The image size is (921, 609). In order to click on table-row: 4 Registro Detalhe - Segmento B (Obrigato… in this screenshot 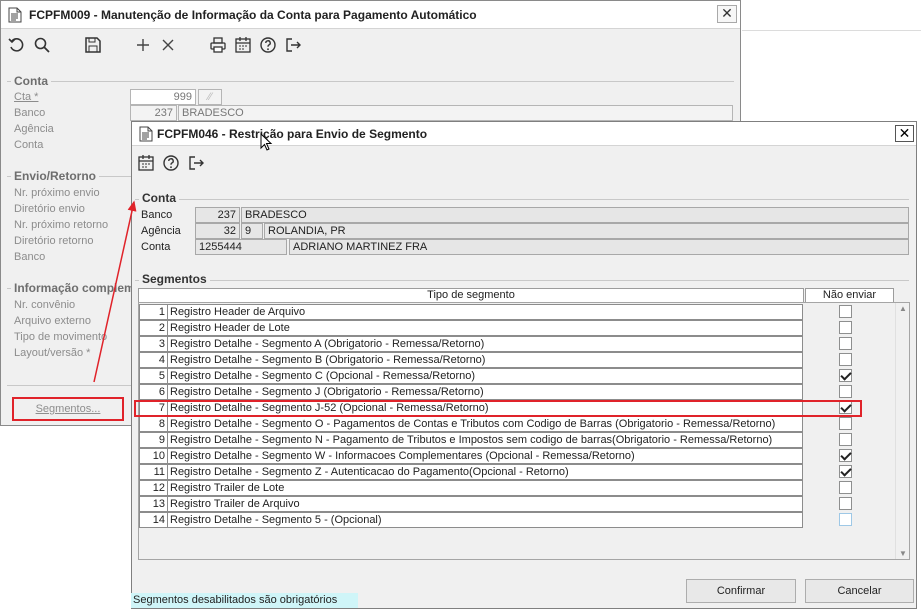, I will do `click(471, 360)`.